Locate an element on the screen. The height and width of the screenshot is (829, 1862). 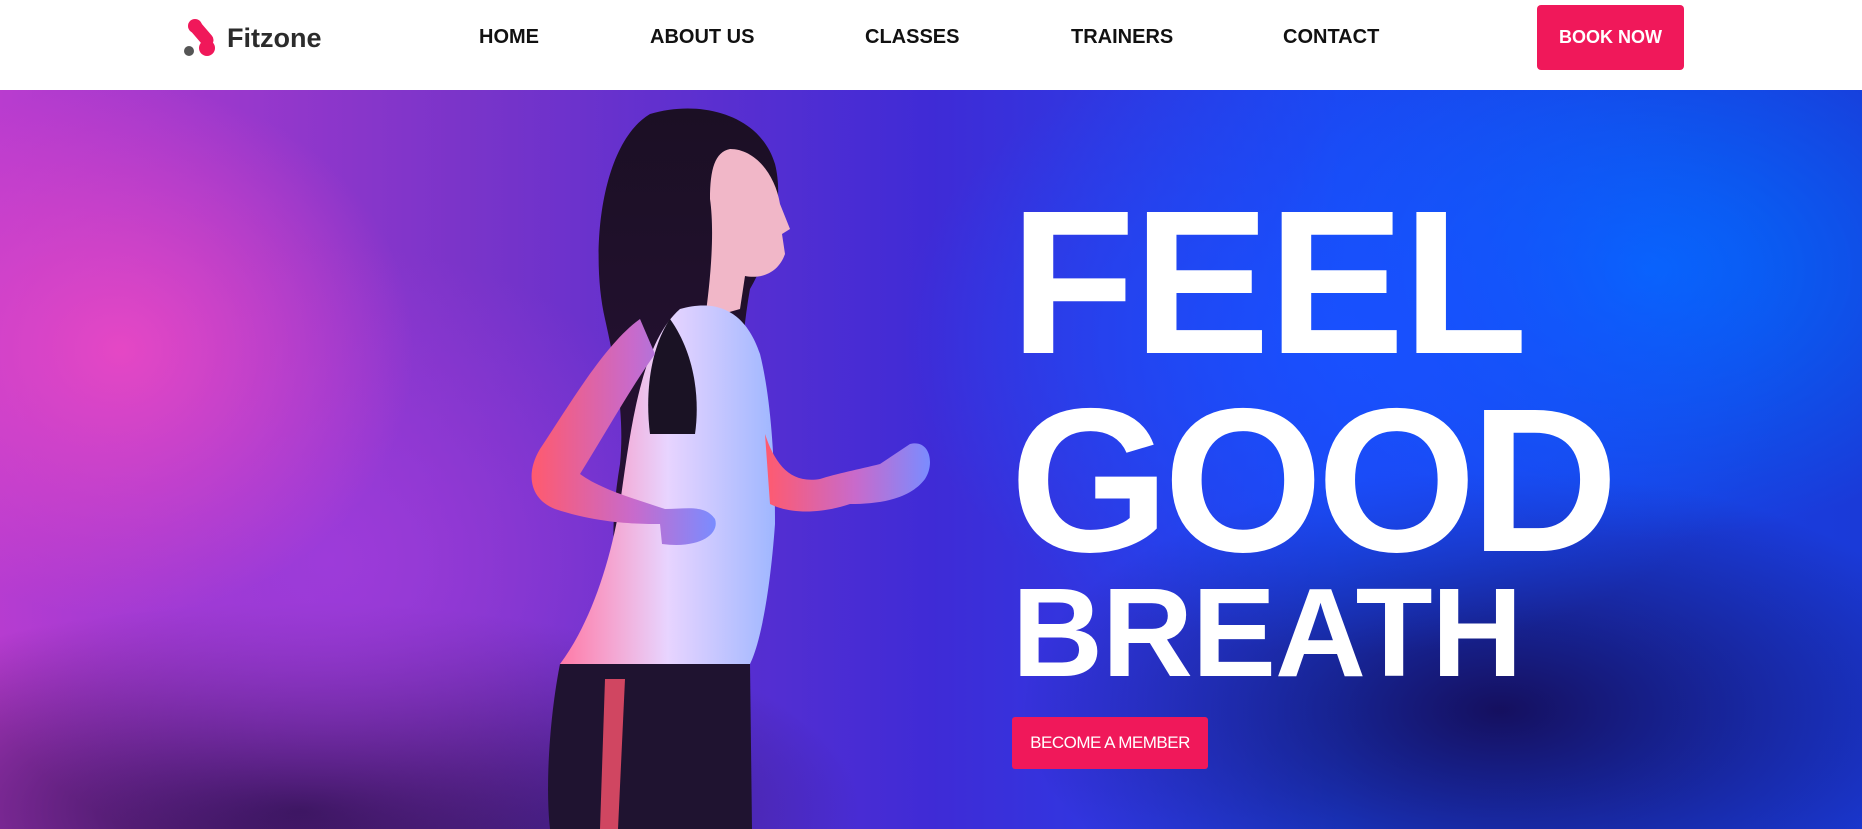
nav-item-about-us: ABOUT US is located at coordinates (702, 37).